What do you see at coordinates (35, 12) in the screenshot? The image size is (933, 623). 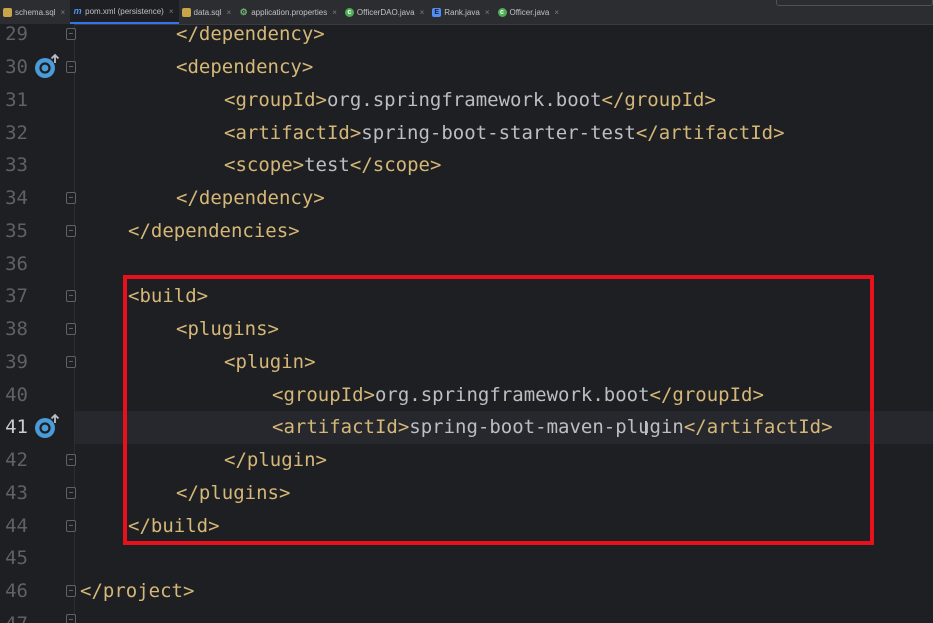 I see `tab-label: schema.sql` at bounding box center [35, 12].